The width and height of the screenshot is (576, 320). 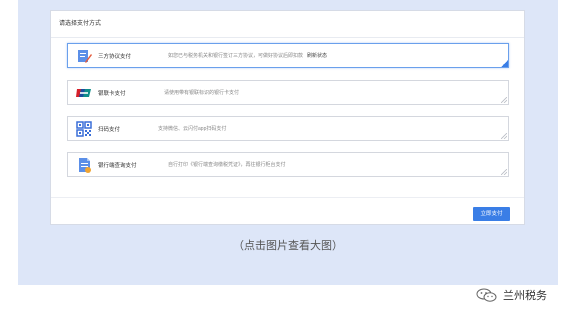 What do you see at coordinates (84, 129) in the screenshot?
I see `qr-code-icon` at bounding box center [84, 129].